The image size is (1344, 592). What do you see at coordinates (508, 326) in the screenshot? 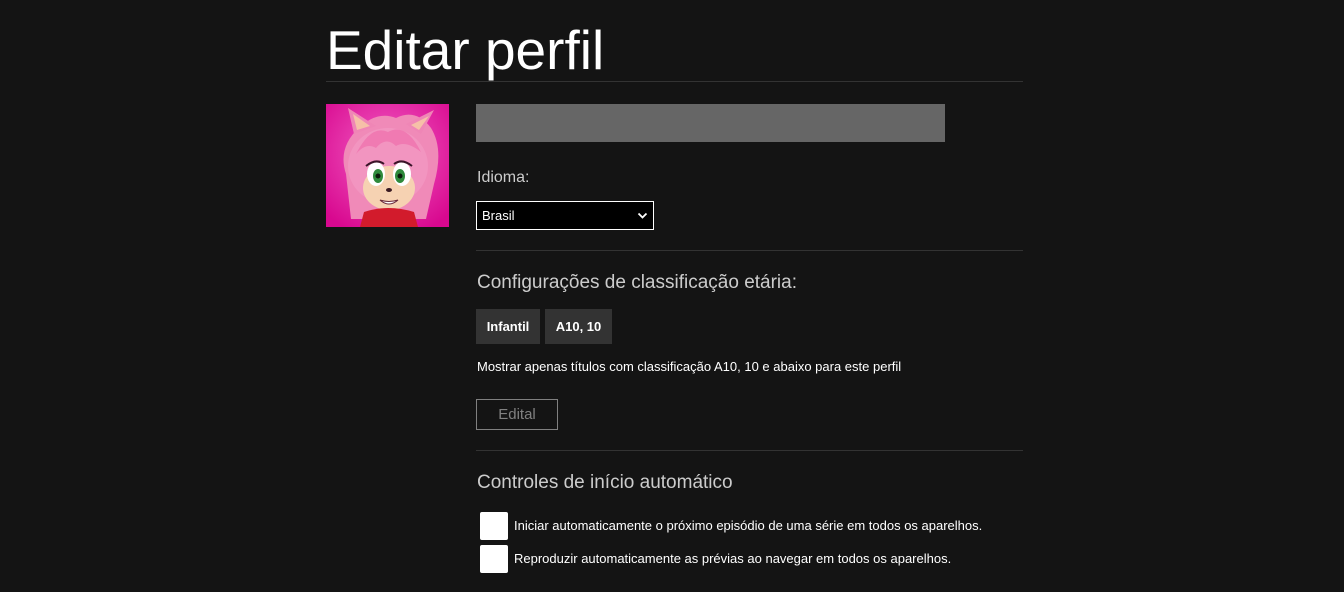
I see `maturity-pill-infantil: Infantil` at bounding box center [508, 326].